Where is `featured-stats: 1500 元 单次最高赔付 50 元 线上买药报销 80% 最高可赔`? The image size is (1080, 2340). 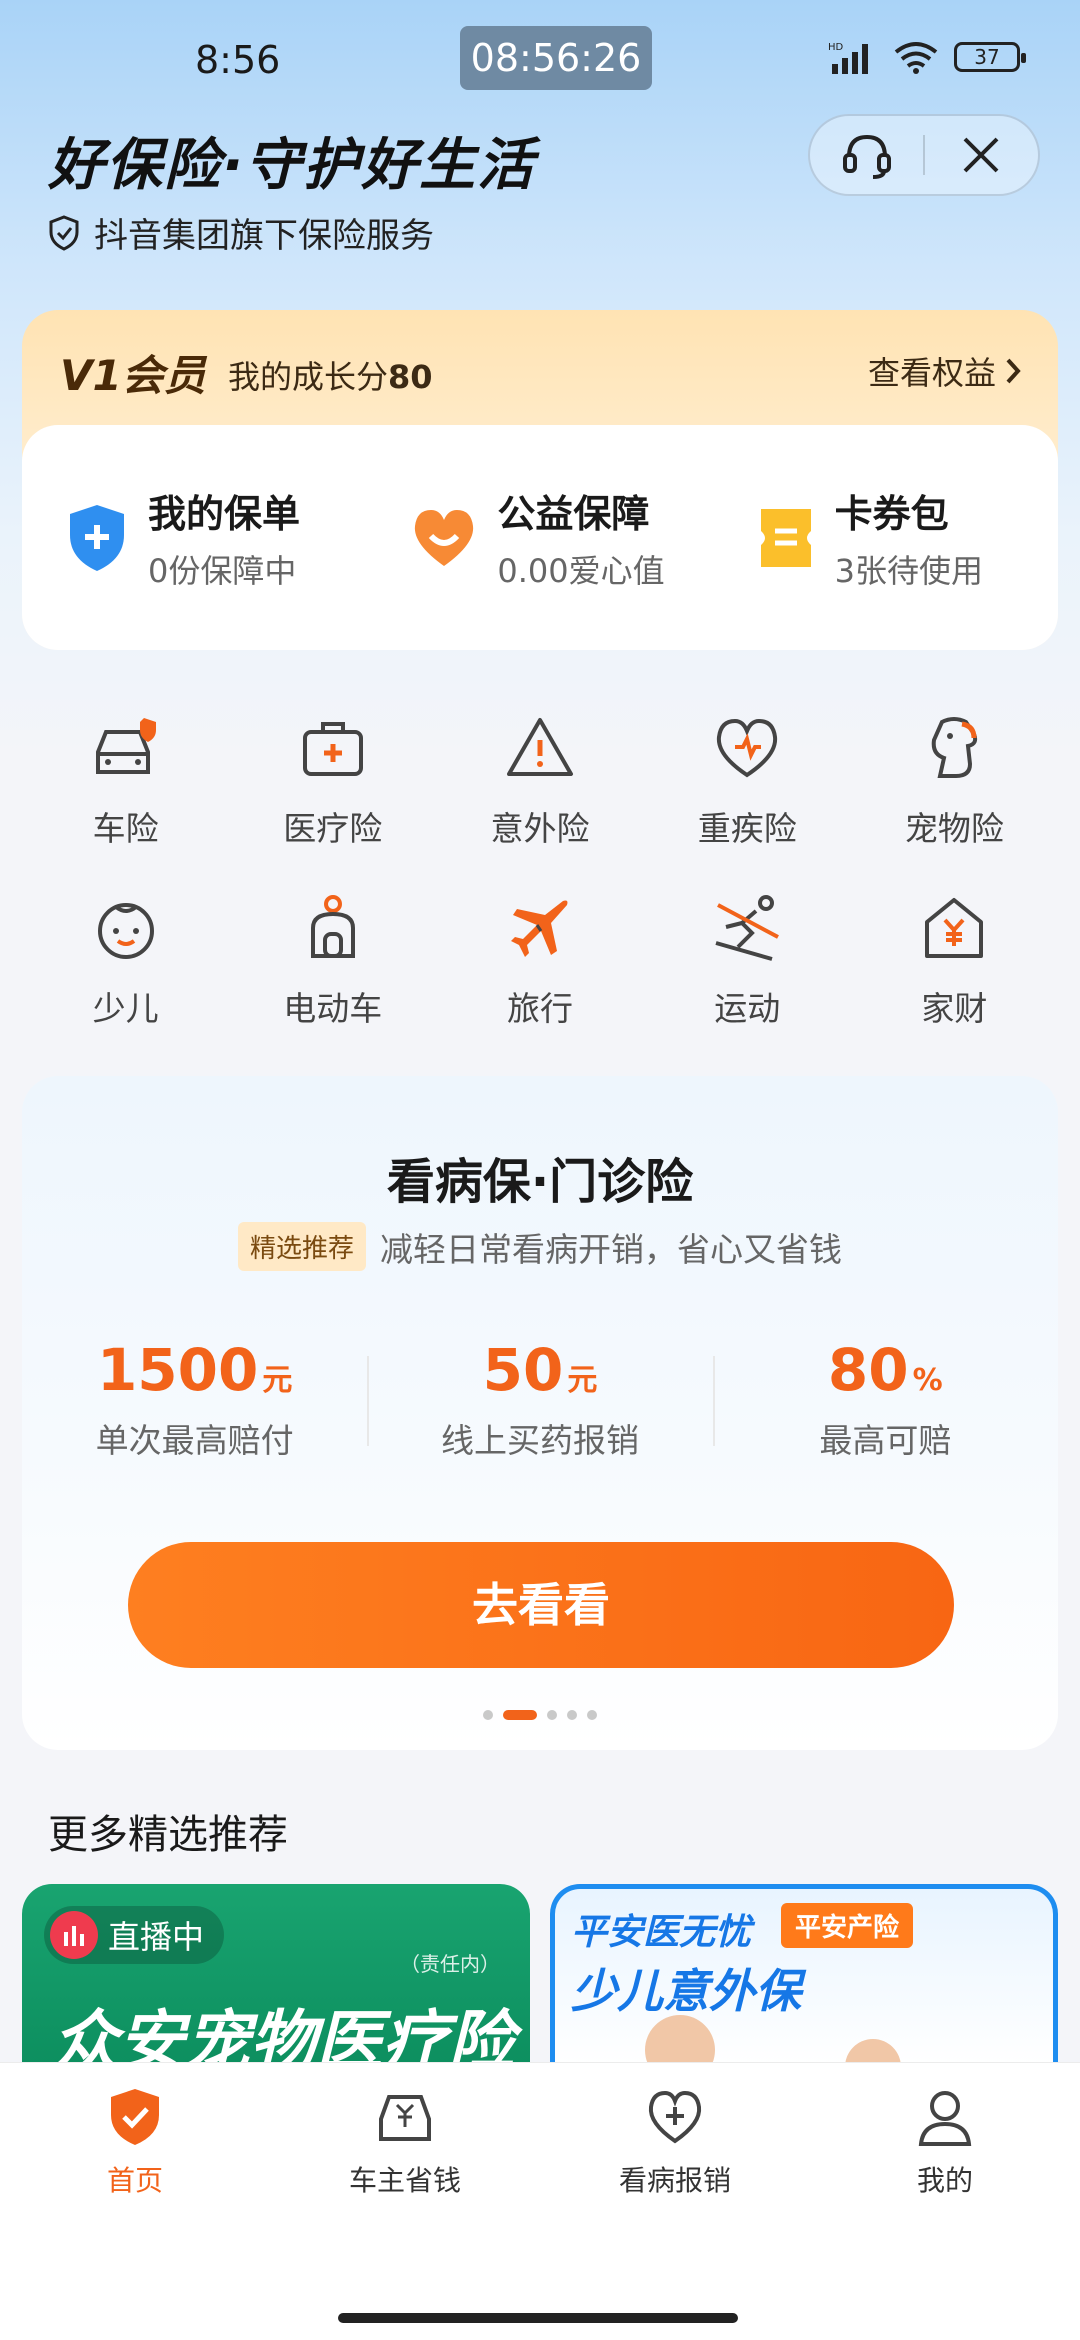
featured-stats: 1500 元 单次最高赔付 50 元 线上买药报销 80% 最高可赔 is located at coordinates (540, 1399).